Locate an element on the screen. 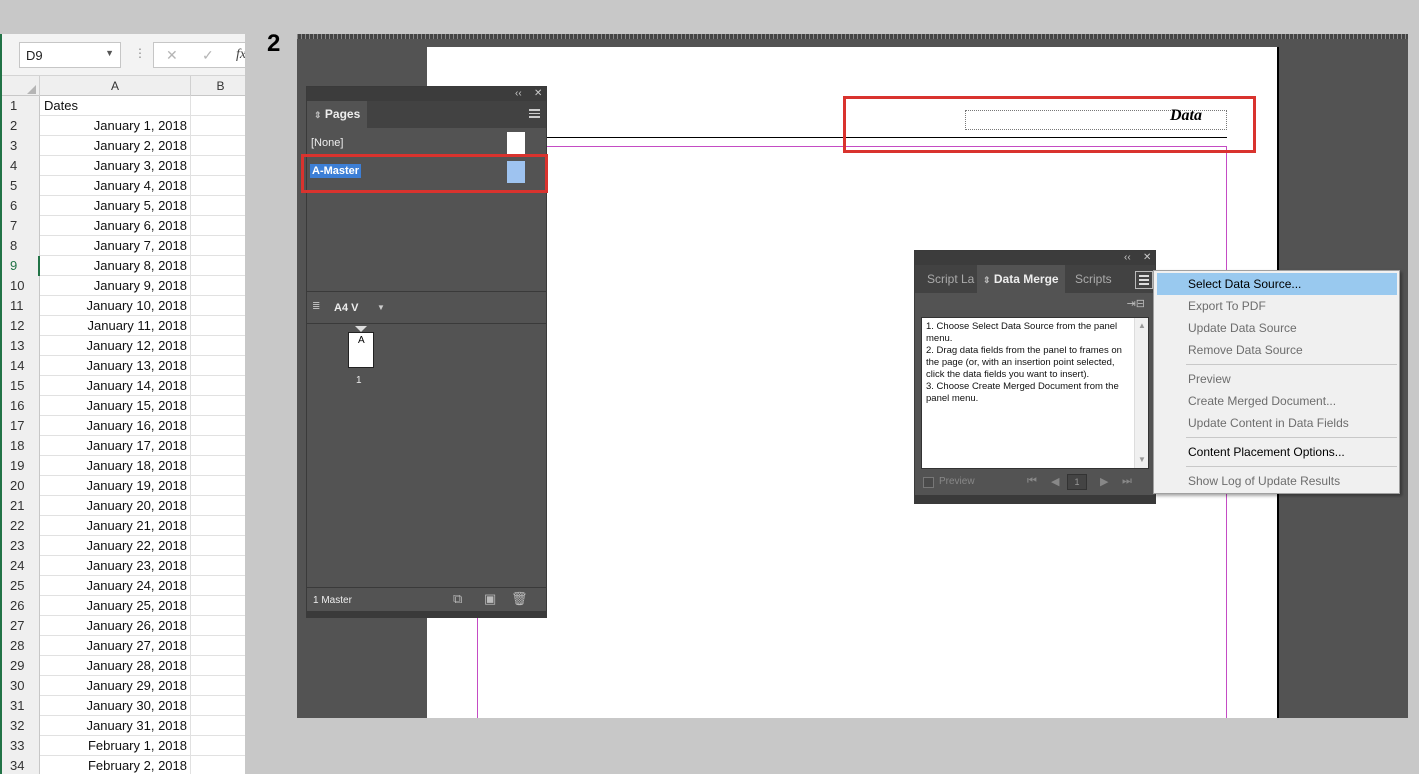 The height and width of the screenshot is (774, 1419). cell-a: January 16, 2018 is located at coordinates (115, 426).